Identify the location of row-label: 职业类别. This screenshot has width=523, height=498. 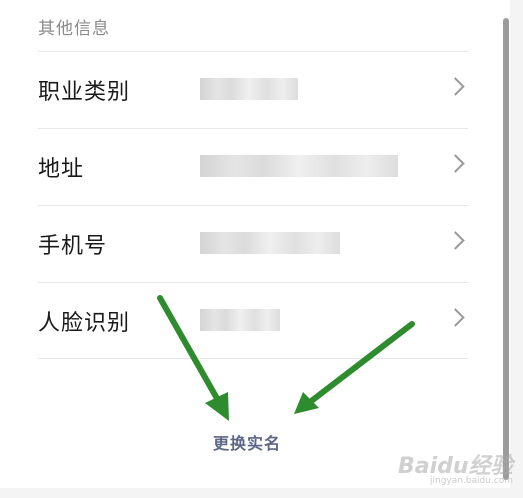
(84, 92).